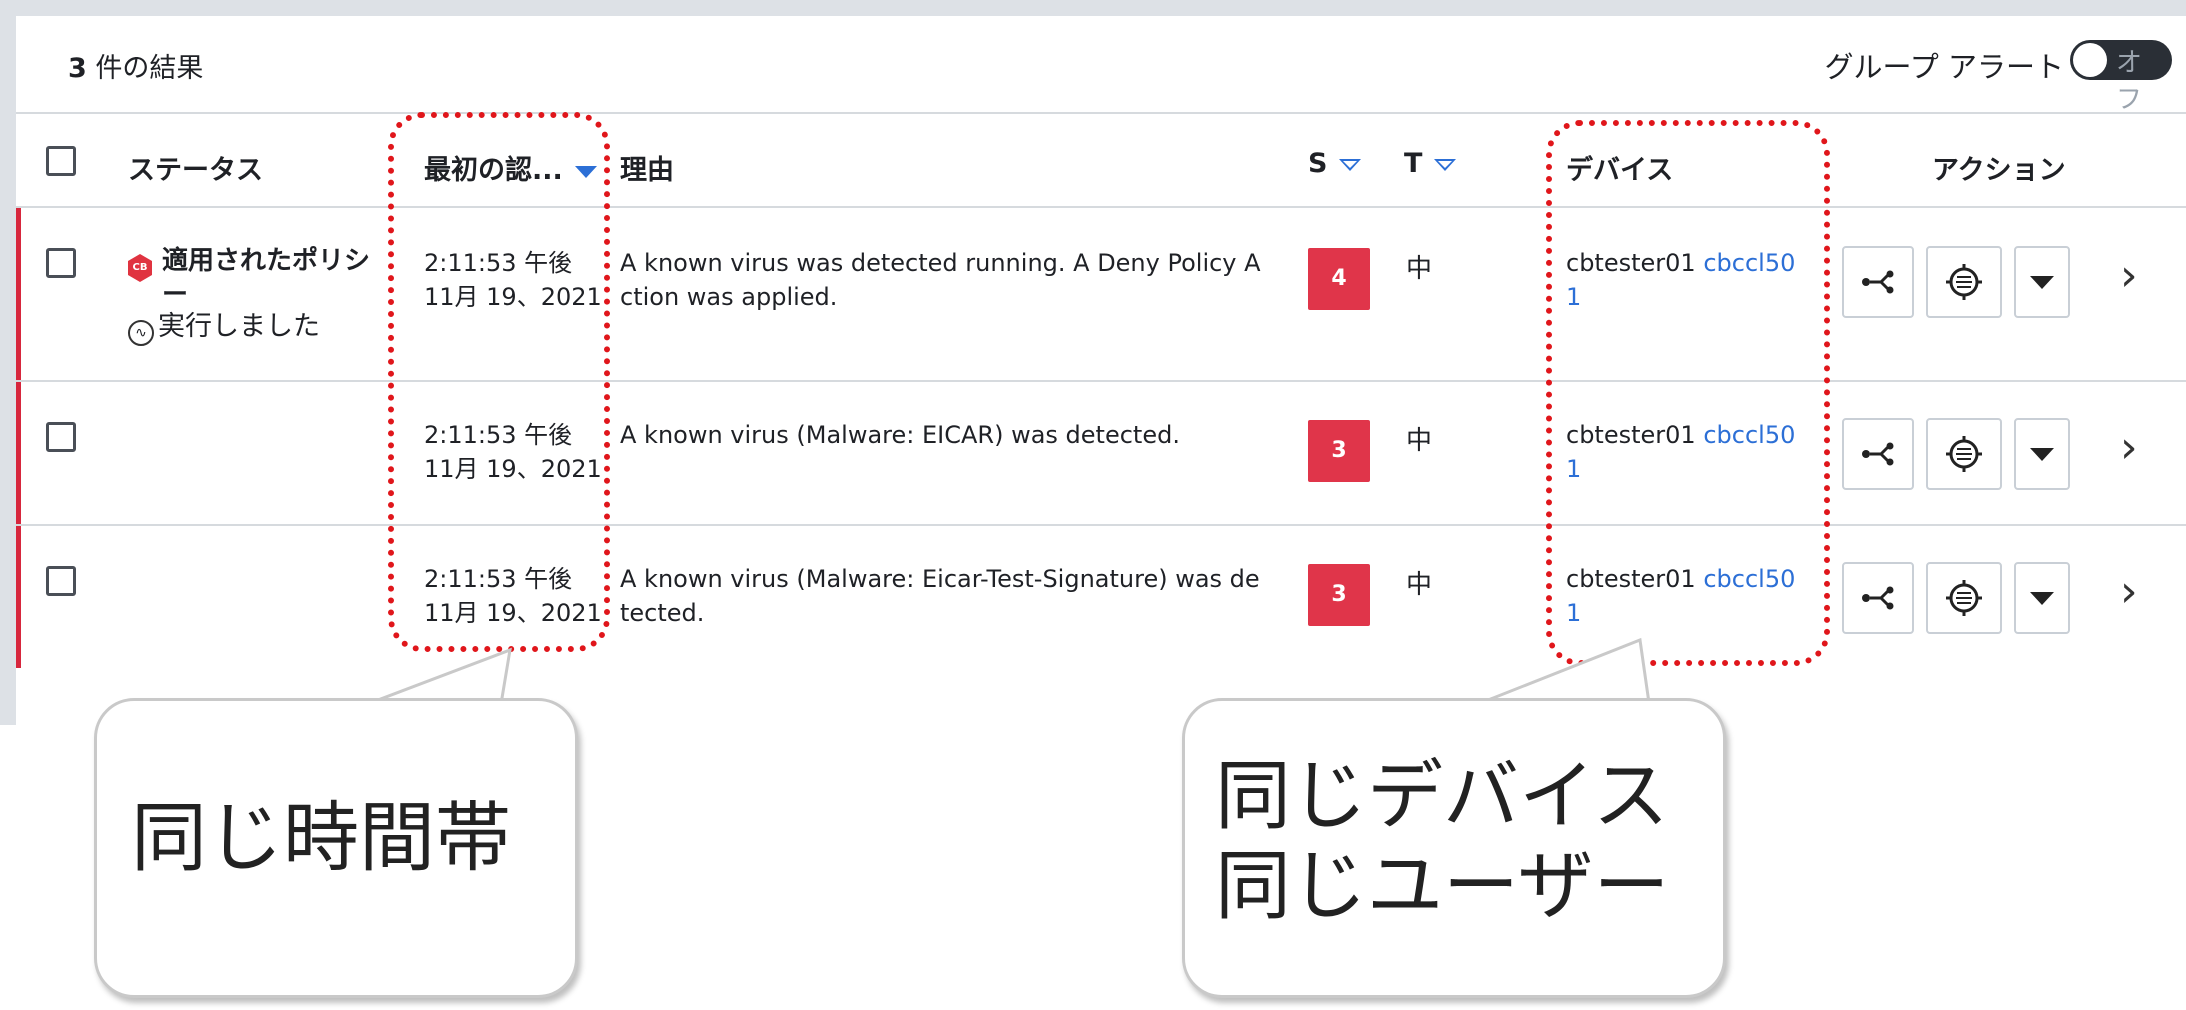 This screenshot has height=1010, width=2186. I want to click on callout-same-time: 同じ時間帯, so click(336, 848).